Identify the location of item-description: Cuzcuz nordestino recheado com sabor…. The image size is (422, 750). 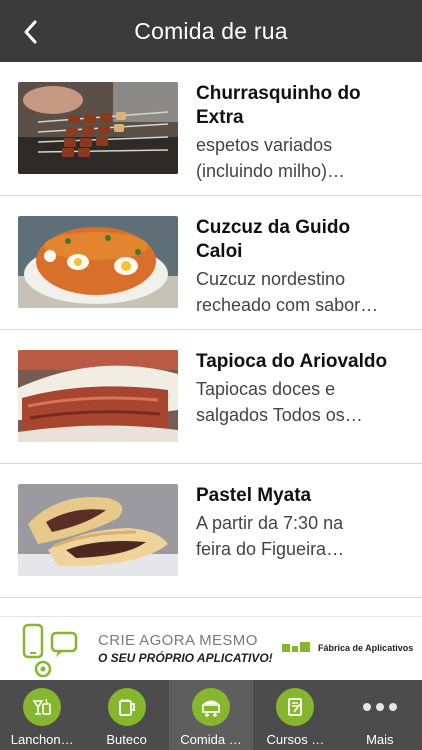
(287, 292).